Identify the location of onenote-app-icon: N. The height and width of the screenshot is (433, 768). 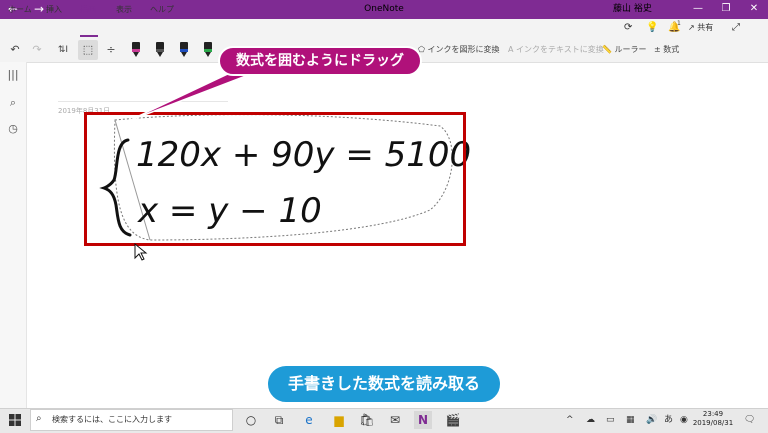
(423, 420).